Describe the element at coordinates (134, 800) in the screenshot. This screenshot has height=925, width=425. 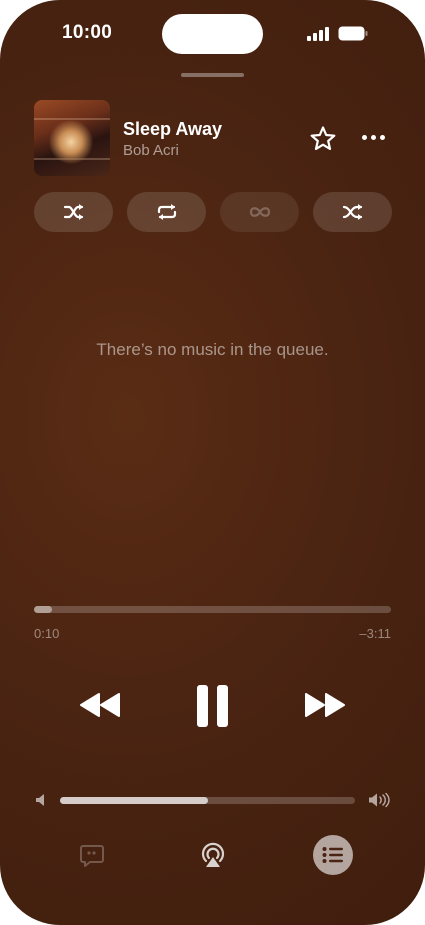
I see `volume-level-fill` at that location.